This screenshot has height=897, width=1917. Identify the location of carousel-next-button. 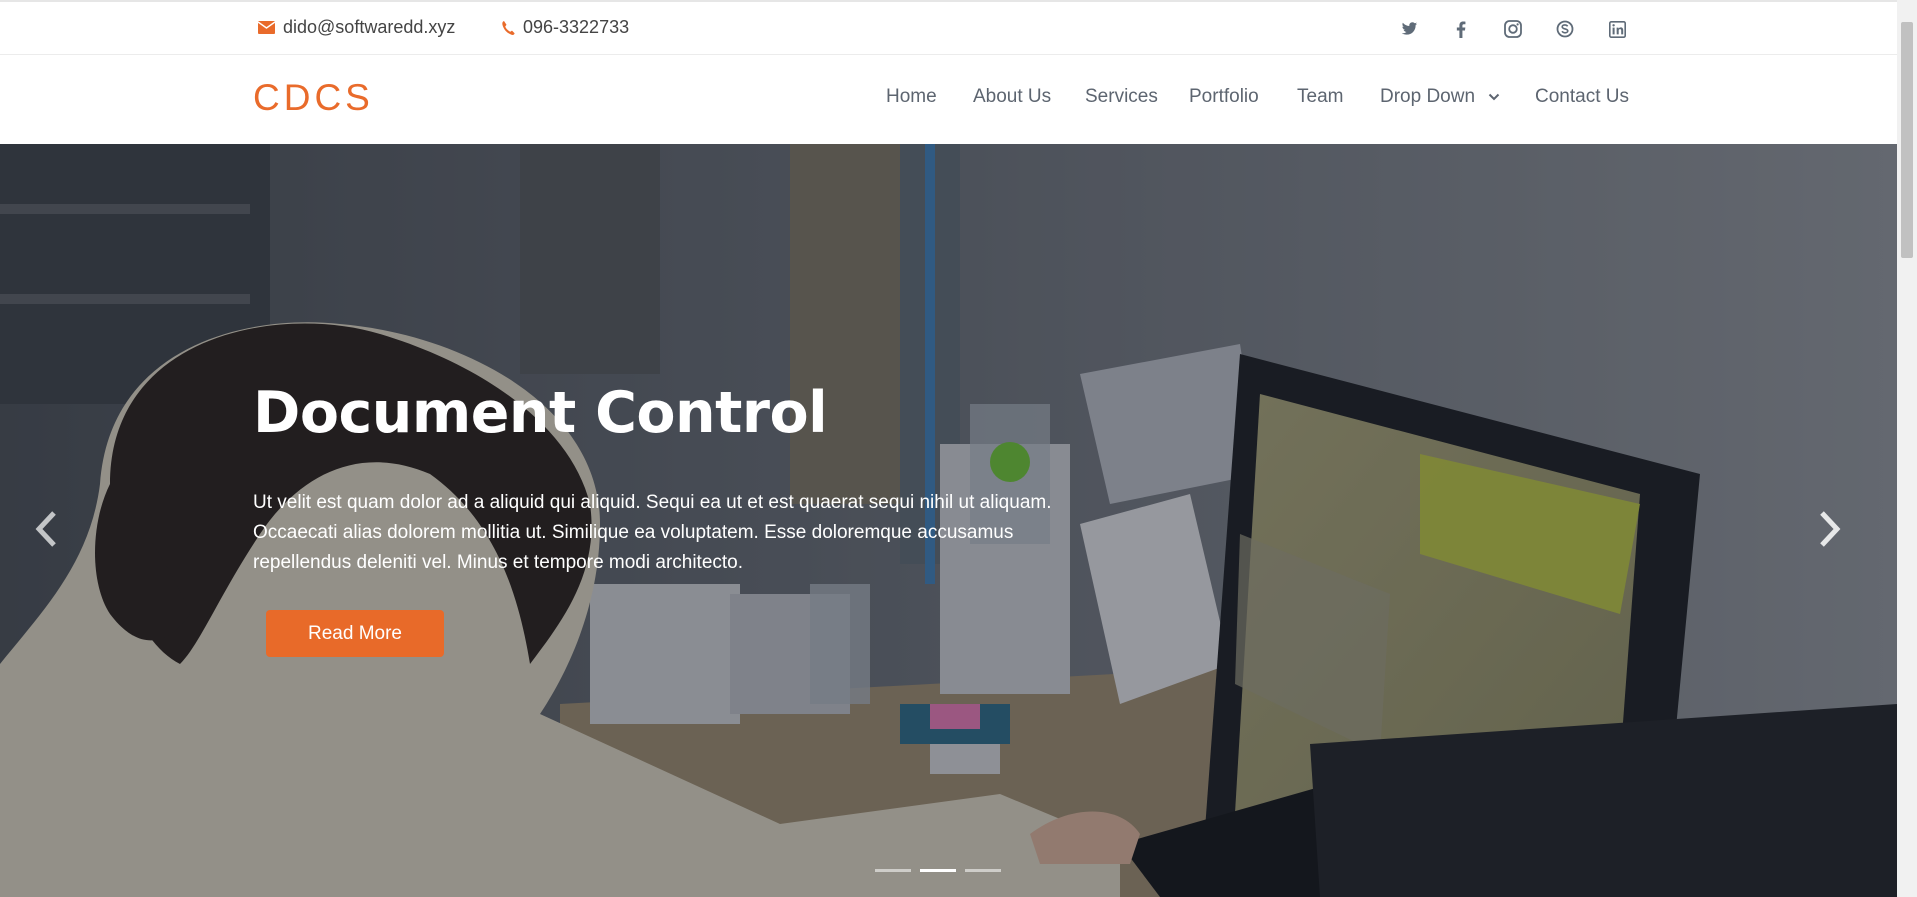
(1830, 529).